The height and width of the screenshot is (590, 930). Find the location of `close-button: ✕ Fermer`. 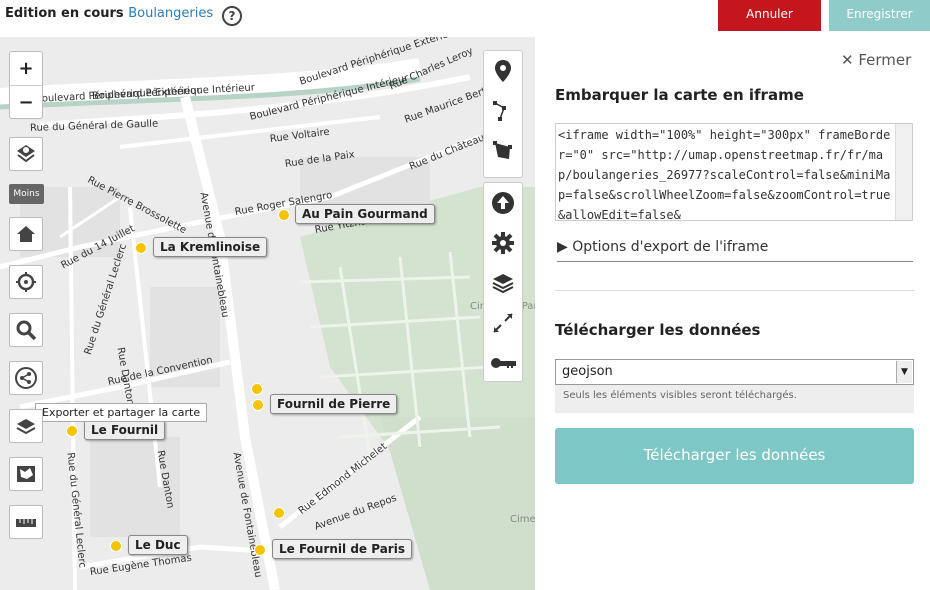

close-button: ✕ Fermer is located at coordinates (876, 60).